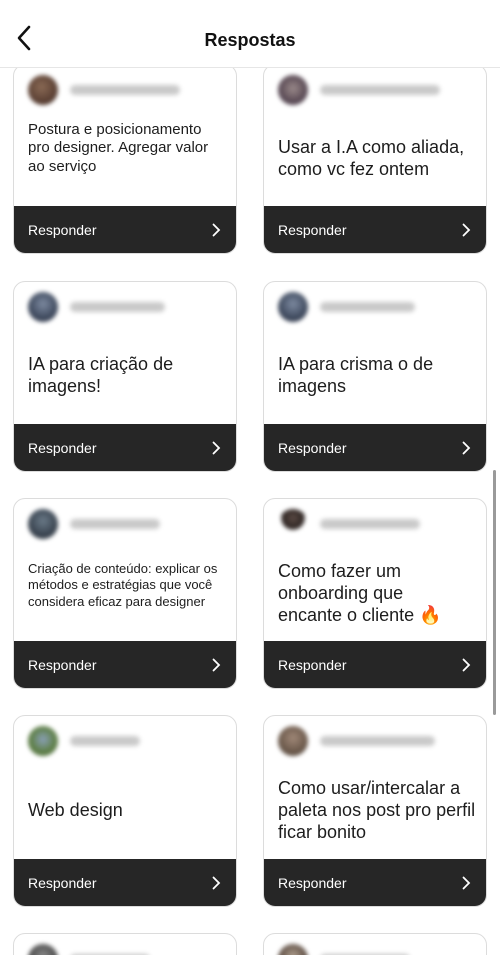 The width and height of the screenshot is (500, 955). I want to click on response-card: IA para criação de imagens! Responder, so click(125, 376).